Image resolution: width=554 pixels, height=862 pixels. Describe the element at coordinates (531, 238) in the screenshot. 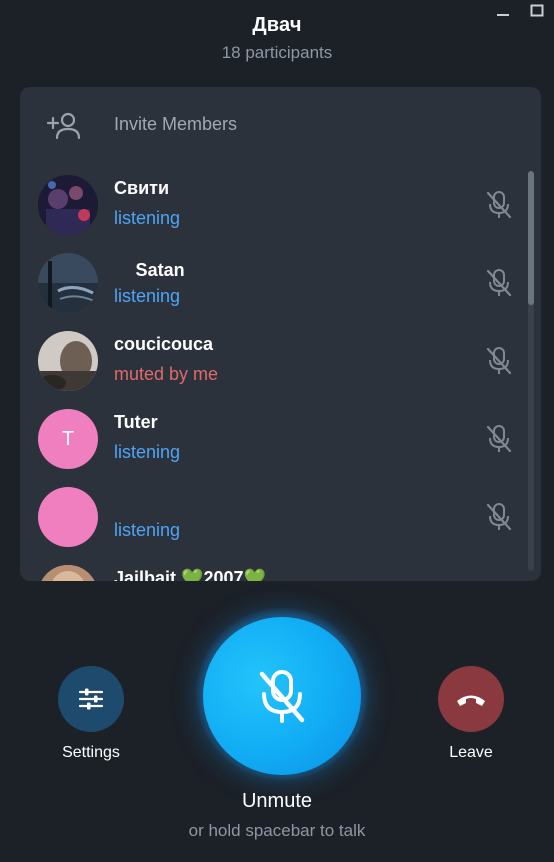

I see `scrollbar-thumb` at that location.